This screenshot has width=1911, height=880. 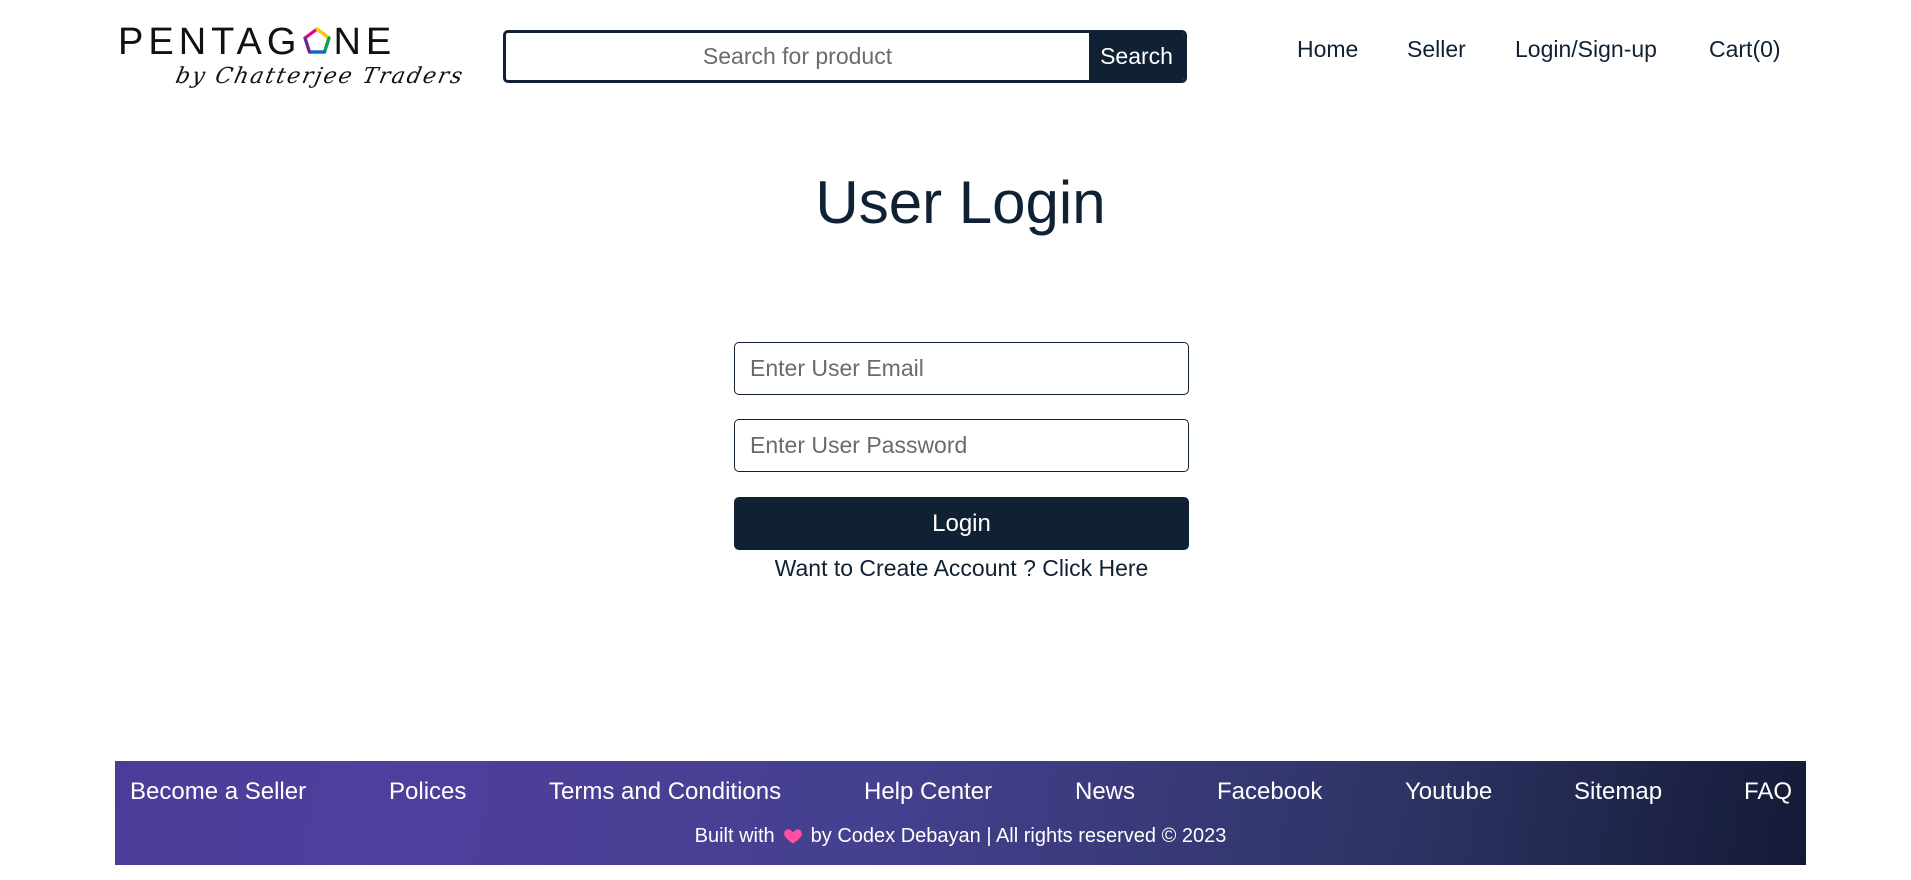 What do you see at coordinates (961, 523) in the screenshot?
I see `login-button: Login` at bounding box center [961, 523].